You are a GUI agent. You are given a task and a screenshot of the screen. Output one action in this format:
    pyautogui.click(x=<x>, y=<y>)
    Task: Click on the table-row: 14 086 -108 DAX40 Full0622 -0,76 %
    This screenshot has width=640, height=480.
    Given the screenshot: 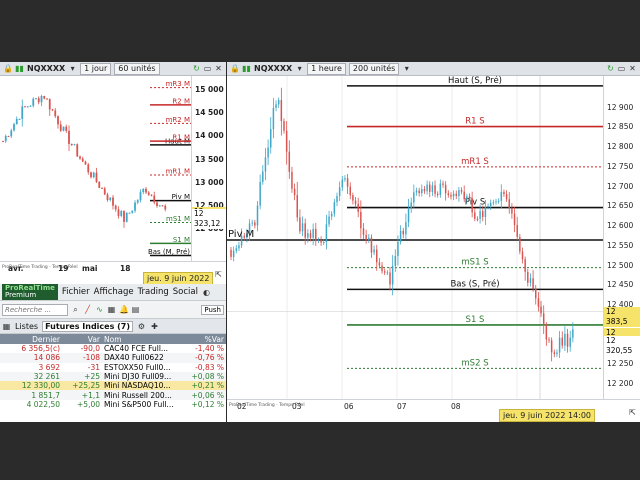 What is the action you would take?
    pyautogui.click(x=113, y=358)
    